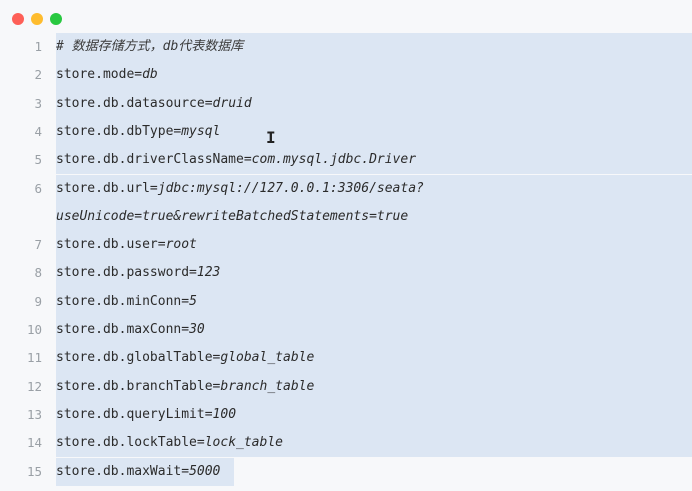 This screenshot has width=692, height=491. Describe the element at coordinates (346, 415) in the screenshot. I see `code-line: 13 store.db.queryLimit=100` at that location.